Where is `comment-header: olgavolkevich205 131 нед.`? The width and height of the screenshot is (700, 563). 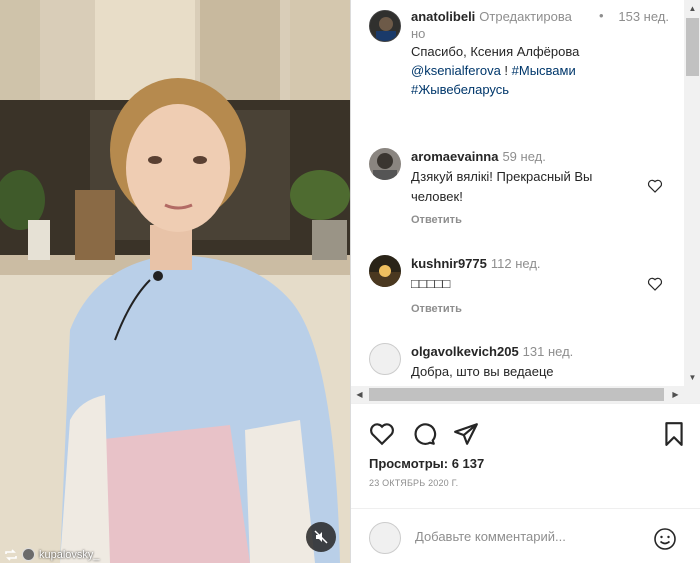 comment-header: olgavolkevich205 131 нед. is located at coordinates (492, 351).